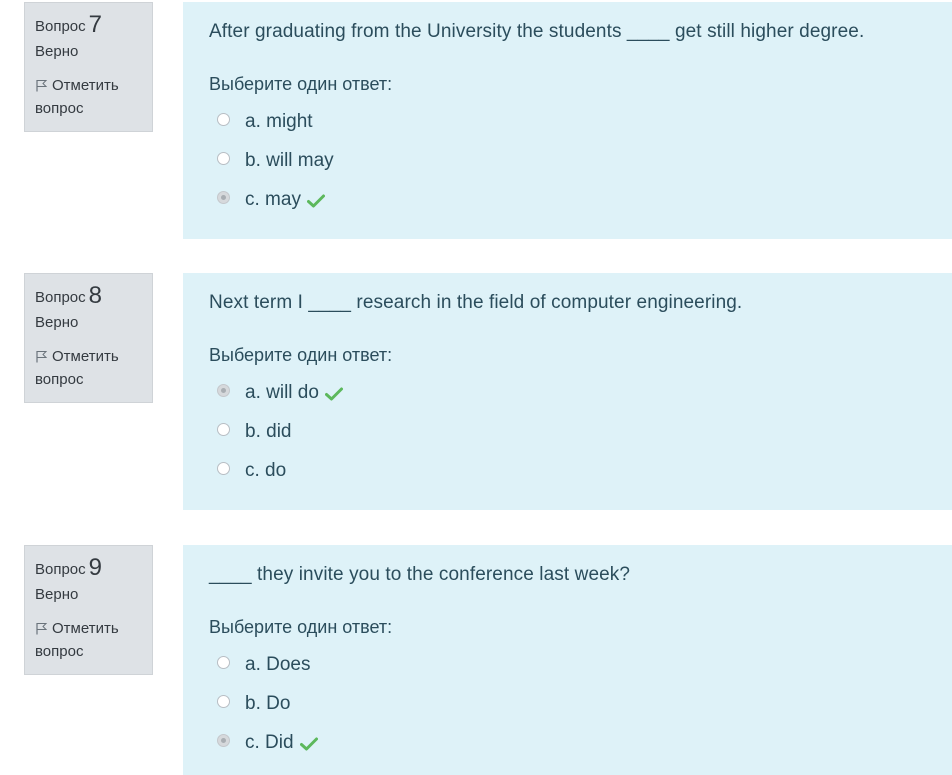 The width and height of the screenshot is (952, 775). Describe the element at coordinates (282, 392) in the screenshot. I see `answer-text: a. will do` at that location.